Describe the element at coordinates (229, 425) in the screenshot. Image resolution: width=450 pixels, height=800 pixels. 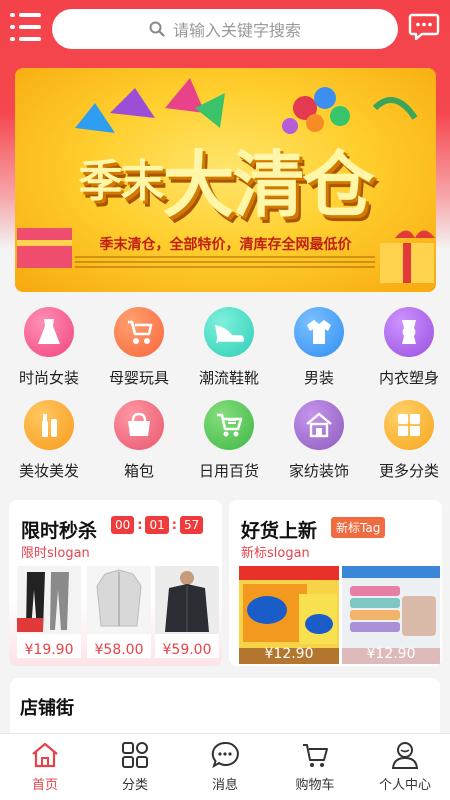
I see `cart-icon` at that location.